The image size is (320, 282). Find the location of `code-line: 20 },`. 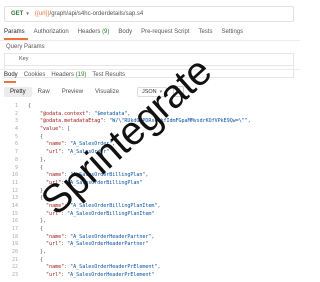

code-line: 20 }, is located at coordinates (151, 253).